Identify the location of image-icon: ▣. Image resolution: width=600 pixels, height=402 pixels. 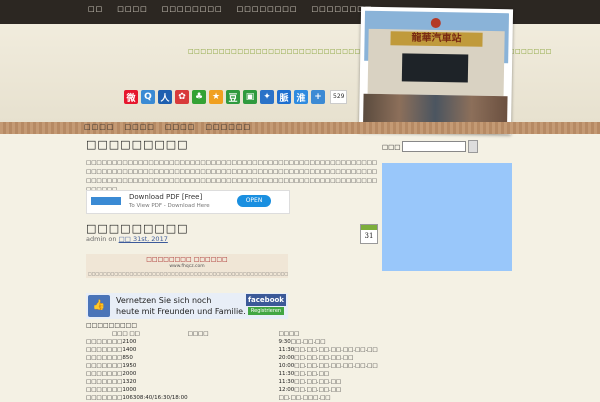
(250, 97).